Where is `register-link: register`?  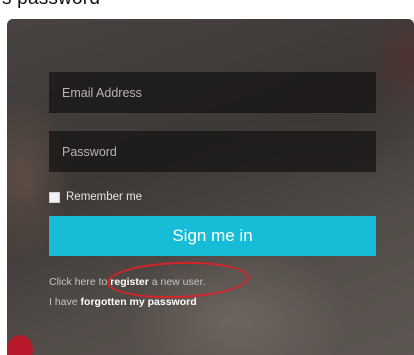
register-link: register is located at coordinates (129, 282).